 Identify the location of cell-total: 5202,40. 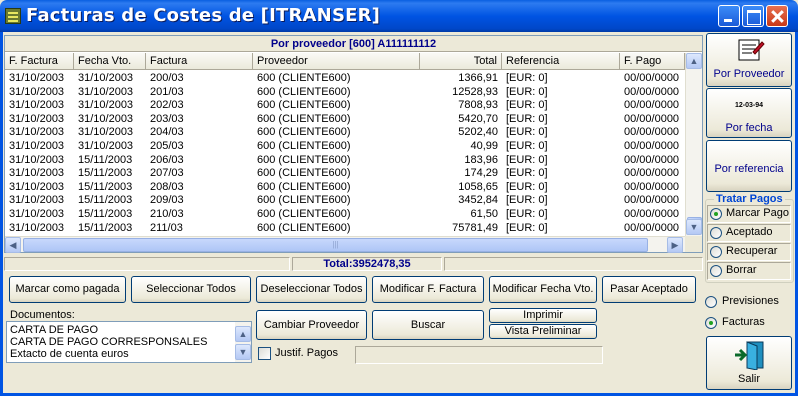
(478, 132).